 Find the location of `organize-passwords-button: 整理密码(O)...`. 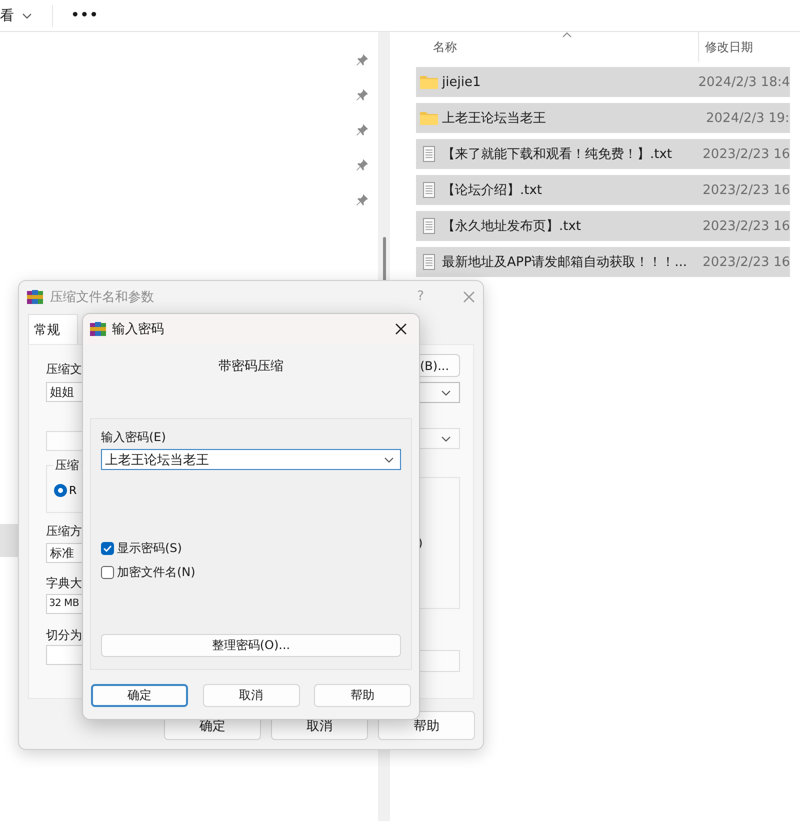

organize-passwords-button: 整理密码(O)... is located at coordinates (251, 645).